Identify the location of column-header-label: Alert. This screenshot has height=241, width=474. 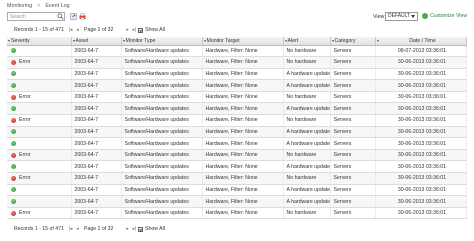
(293, 40).